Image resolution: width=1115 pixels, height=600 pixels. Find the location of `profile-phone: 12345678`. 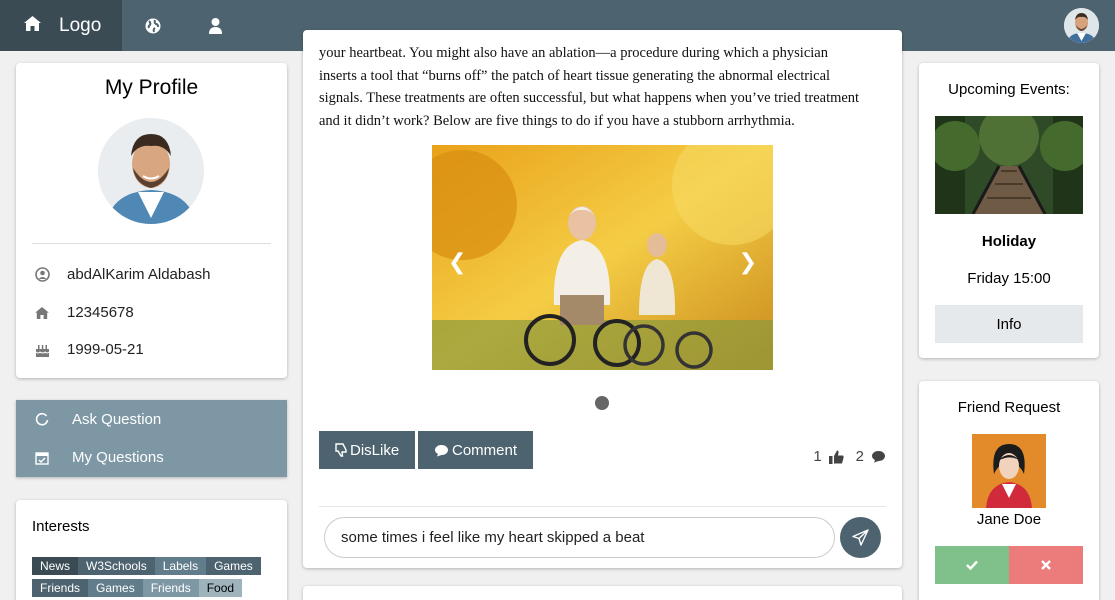

profile-phone: 12345678 is located at coordinates (100, 312).